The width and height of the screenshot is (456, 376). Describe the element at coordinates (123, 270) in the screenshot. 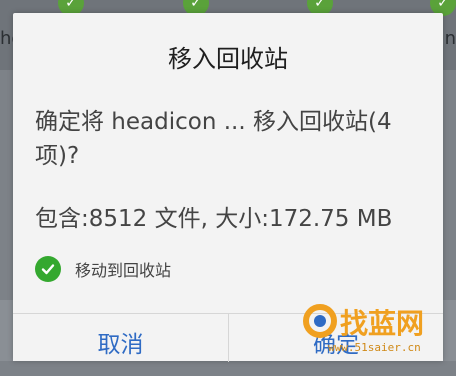

I see `checkbox-label: 移动到回收站` at that location.